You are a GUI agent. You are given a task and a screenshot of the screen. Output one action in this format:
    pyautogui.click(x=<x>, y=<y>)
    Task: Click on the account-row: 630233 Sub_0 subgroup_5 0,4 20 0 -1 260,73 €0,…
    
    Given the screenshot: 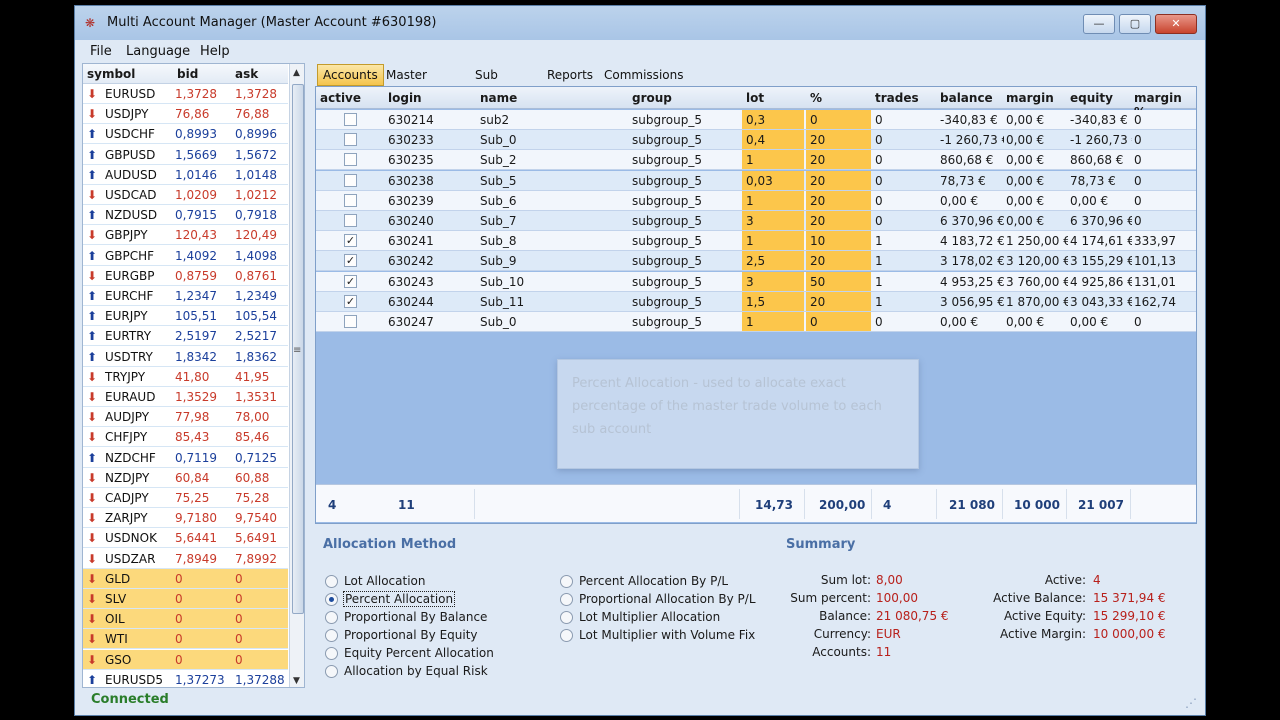 What is the action you would take?
    pyautogui.click(x=756, y=140)
    